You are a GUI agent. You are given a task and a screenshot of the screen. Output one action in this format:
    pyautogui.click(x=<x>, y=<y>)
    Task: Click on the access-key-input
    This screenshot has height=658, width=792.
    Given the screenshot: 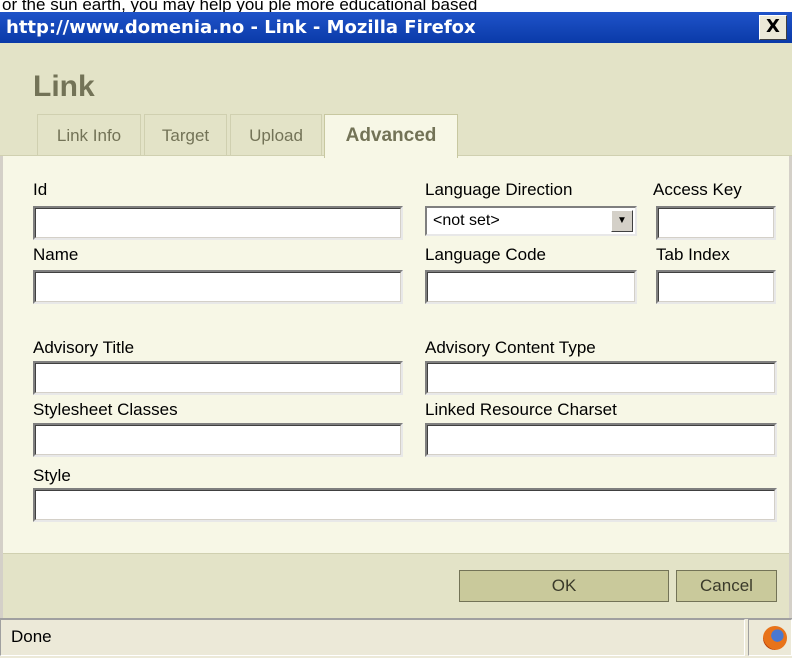 What is the action you would take?
    pyautogui.click(x=716, y=223)
    